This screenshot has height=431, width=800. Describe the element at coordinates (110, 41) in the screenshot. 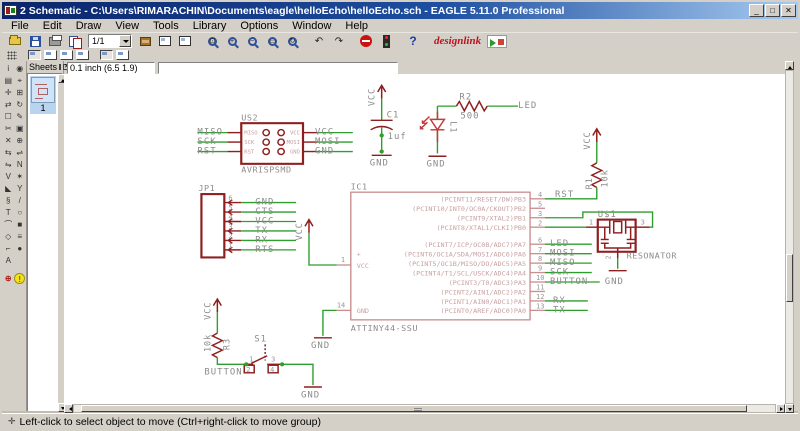

I see `sheet-selector-dropdown: 1/1` at that location.